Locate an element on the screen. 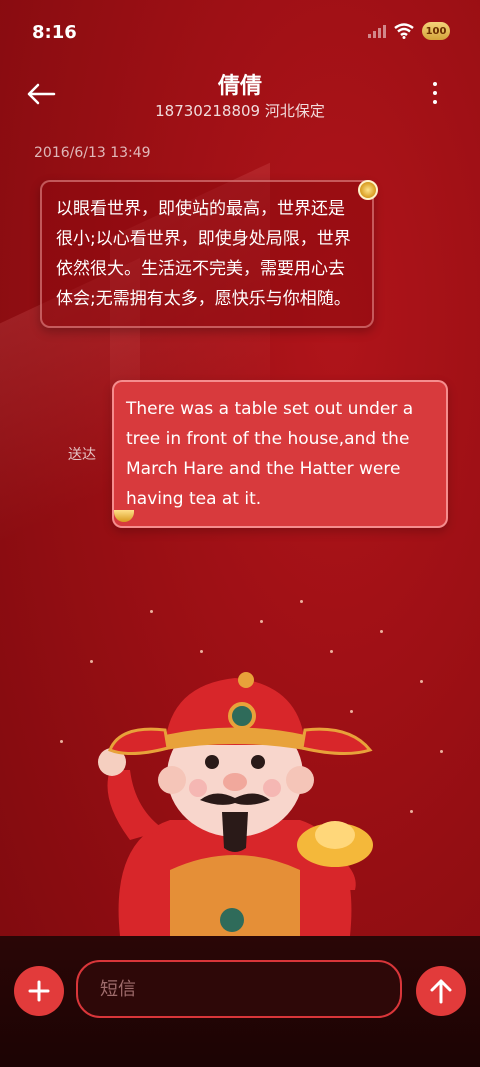  send-button is located at coordinates (441, 991).